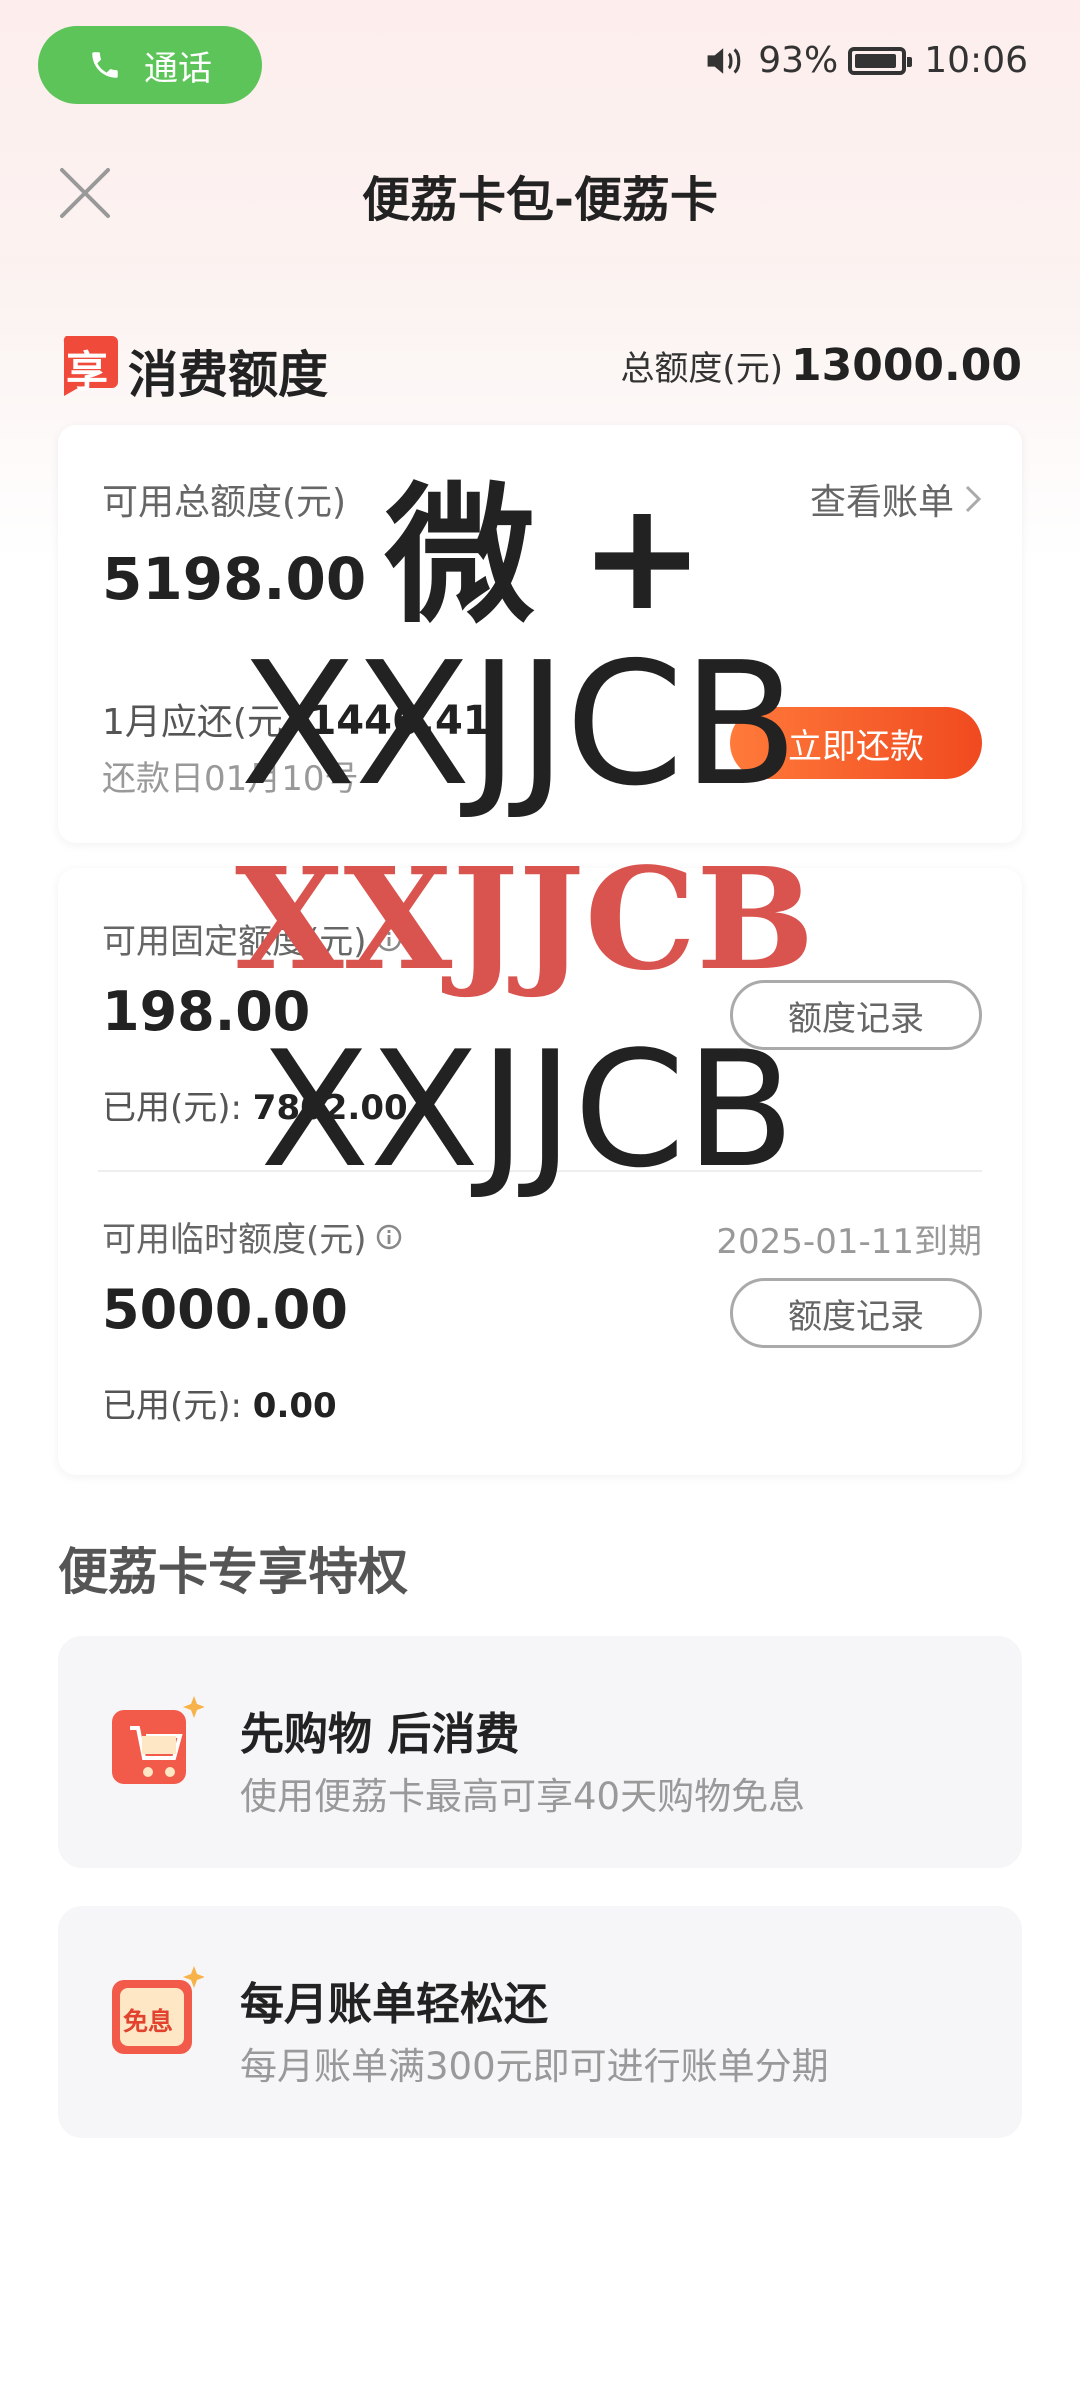 The height and width of the screenshot is (2400, 1080). I want to click on temp-credit-label: 可用临时额度(元), so click(252, 1236).